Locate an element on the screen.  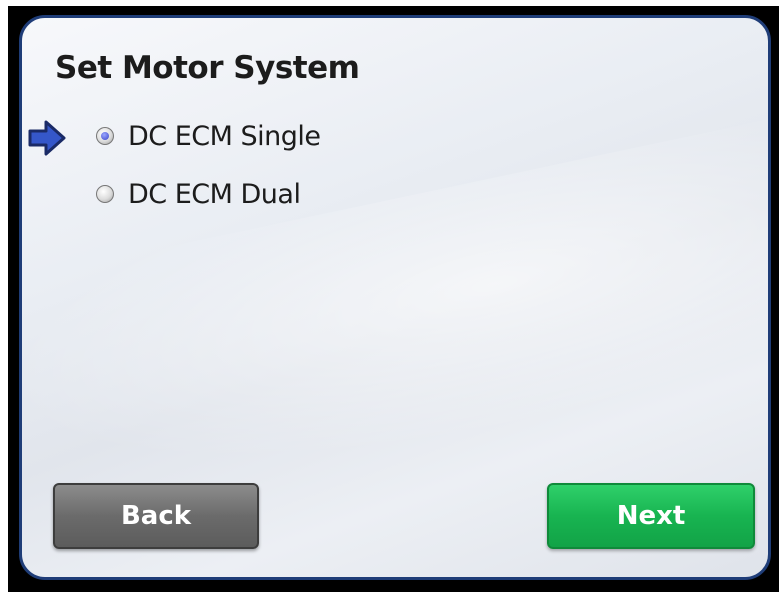
next-button: Next is located at coordinates (651, 516).